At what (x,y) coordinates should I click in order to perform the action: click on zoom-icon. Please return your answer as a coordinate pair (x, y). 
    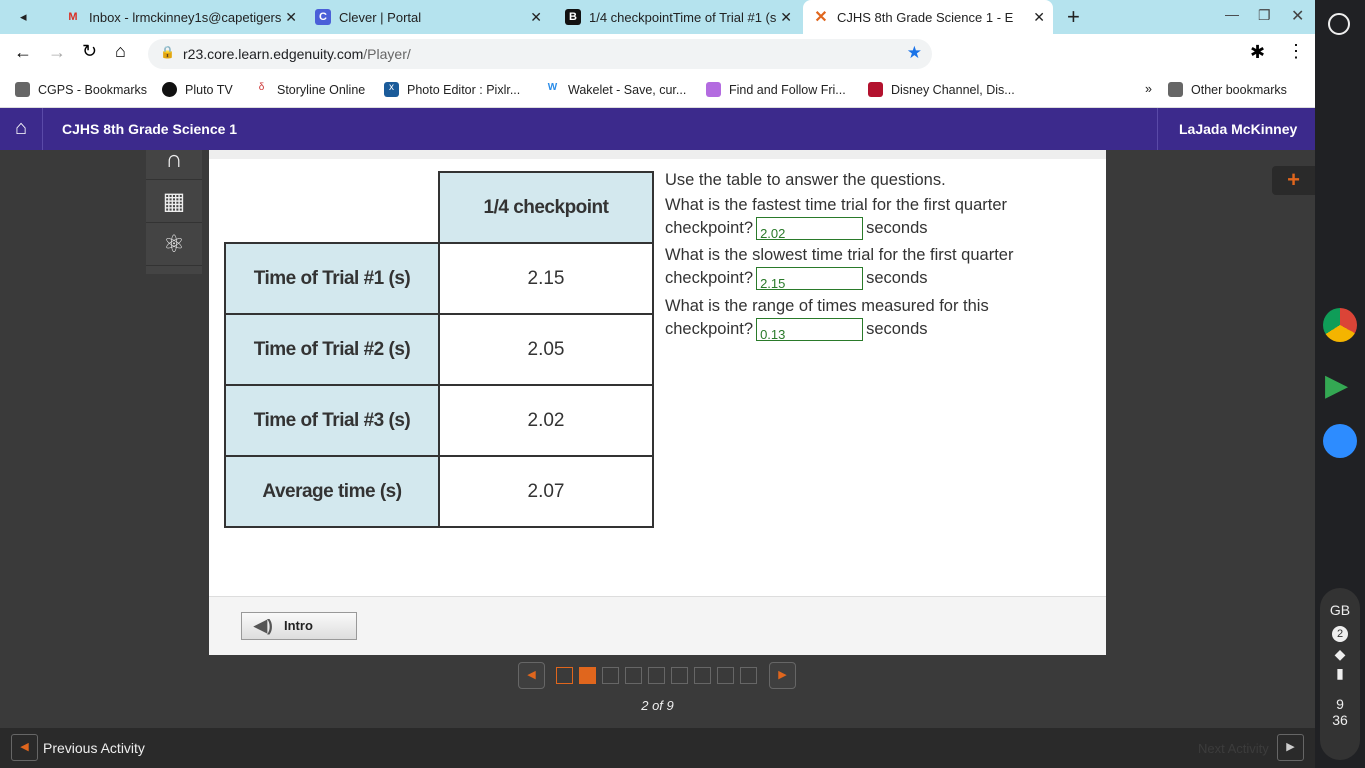
    Looking at the image, I should click on (1340, 441).